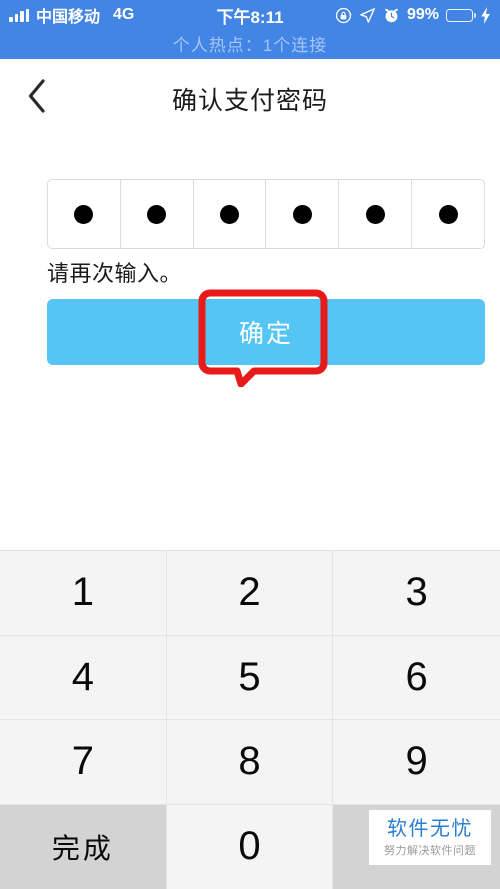  Describe the element at coordinates (19, 15) in the screenshot. I see `signal-bars-icon` at that location.